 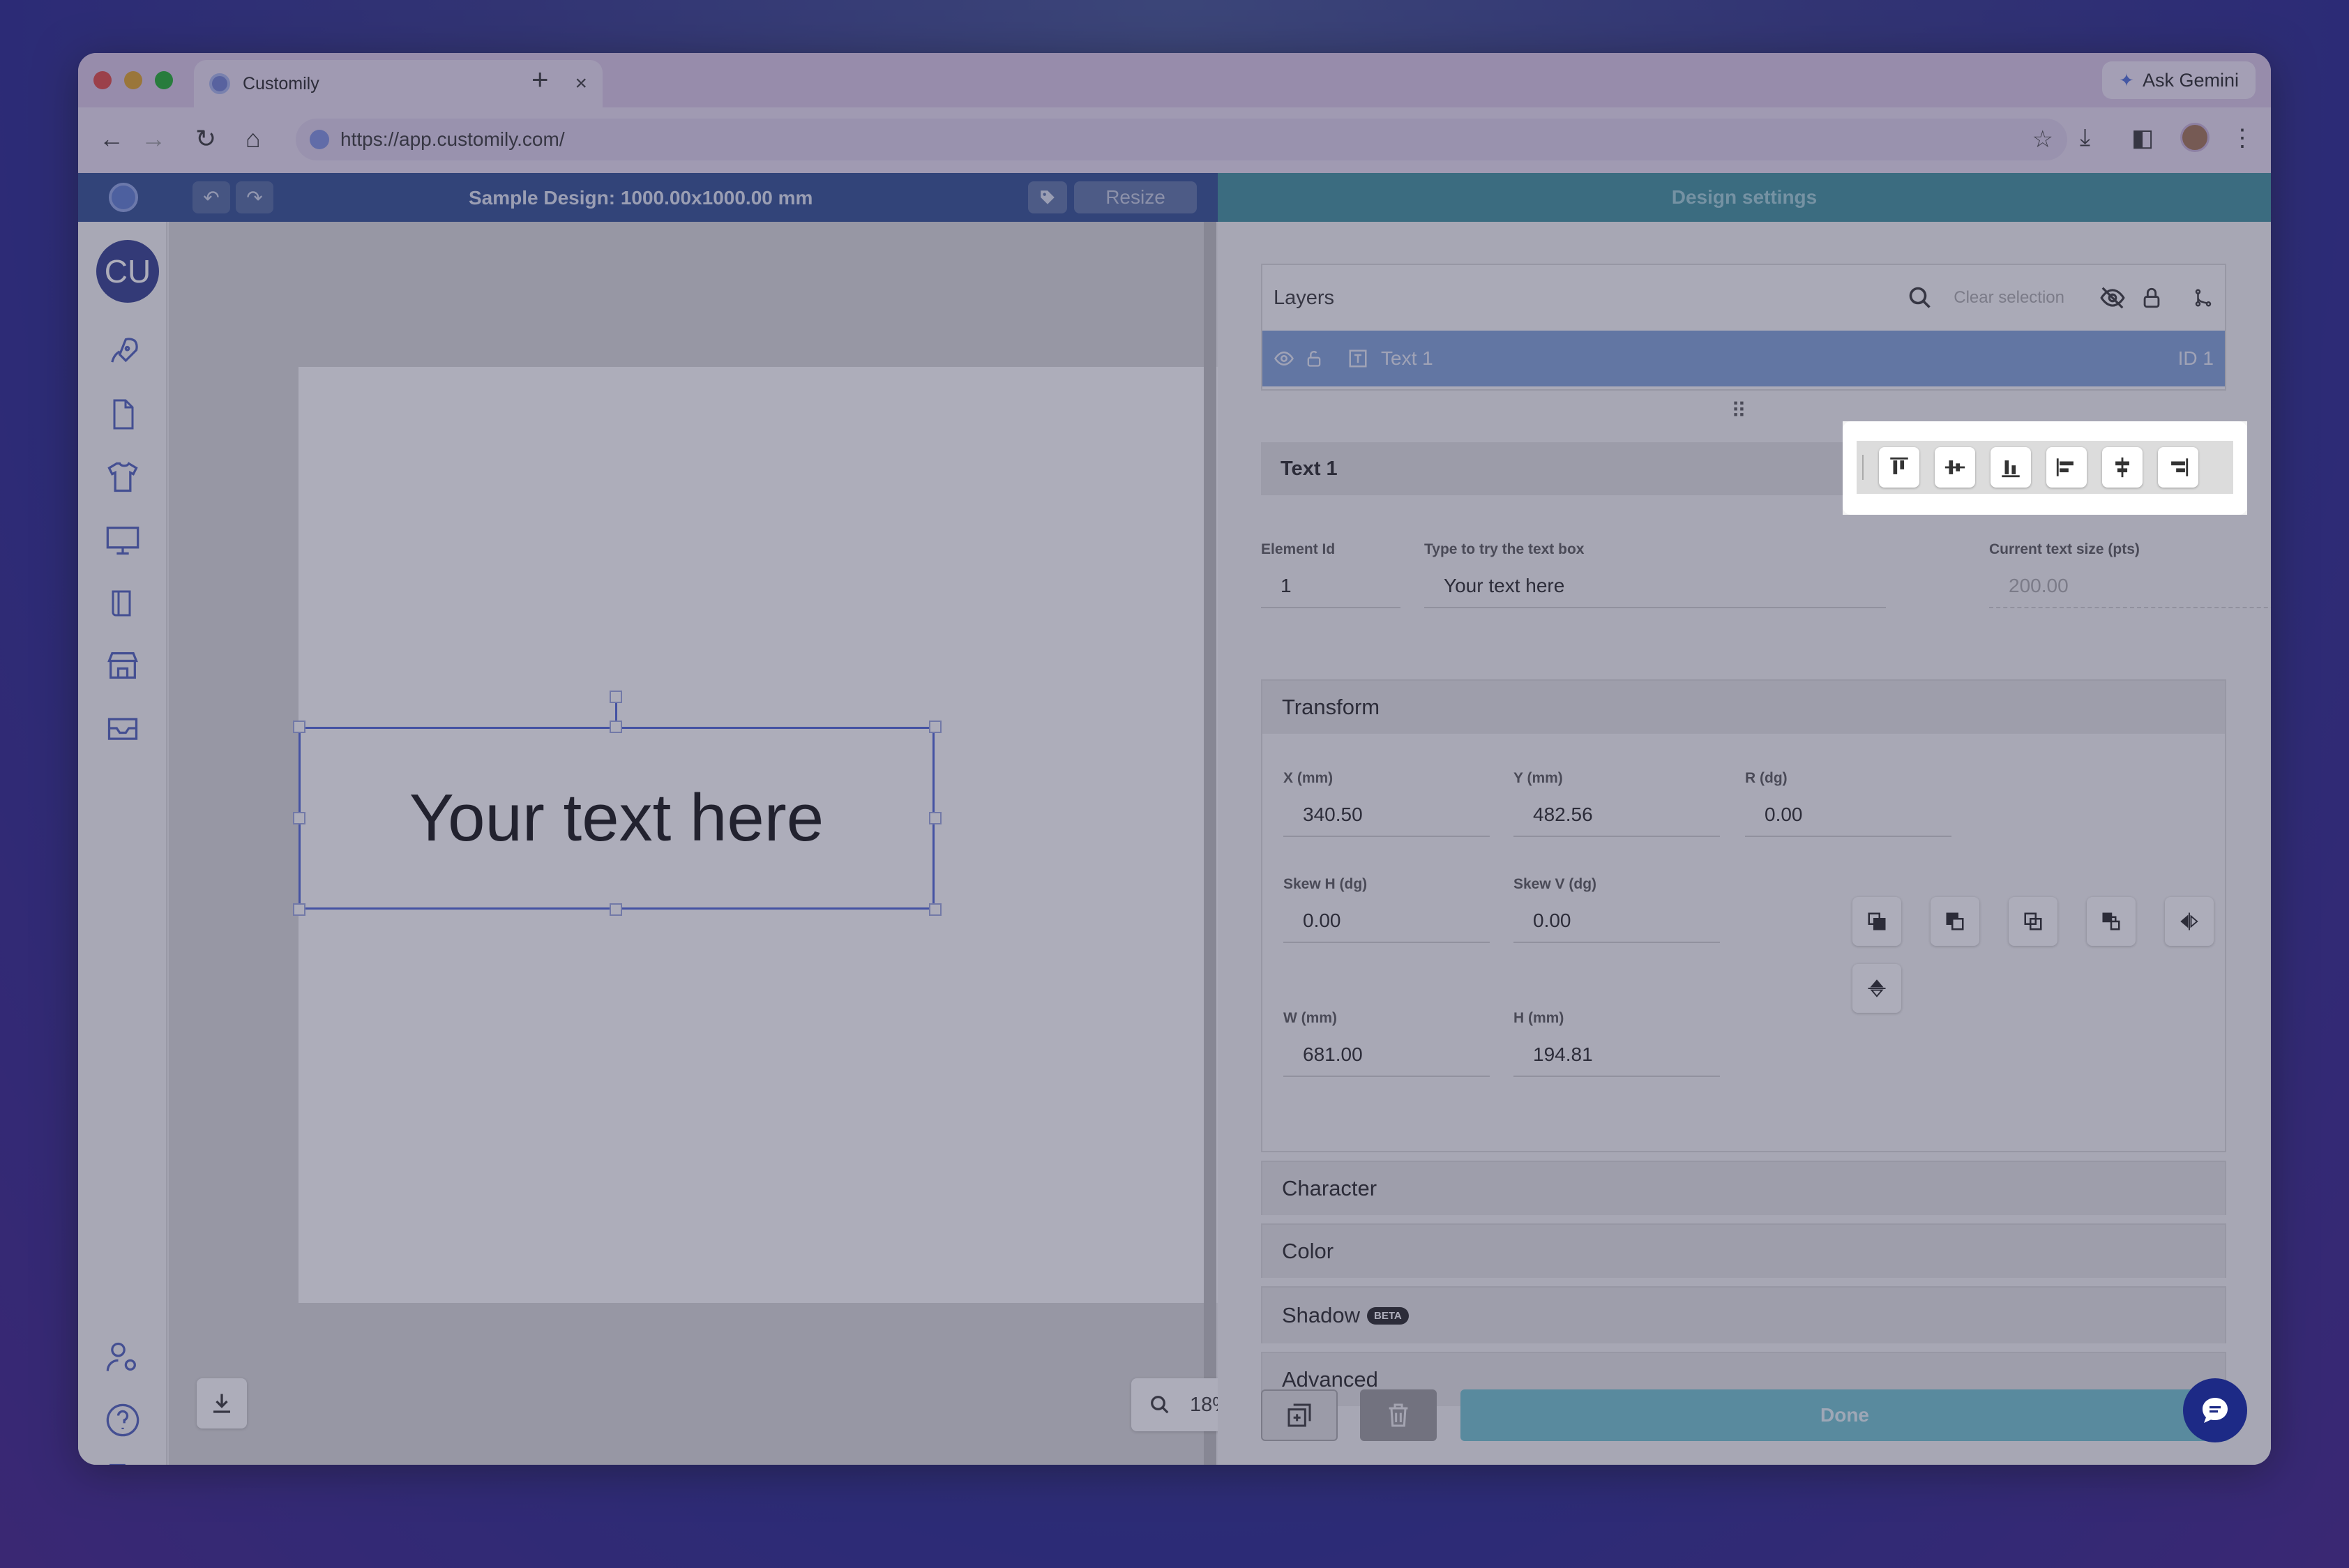 I want to click on skew-h-field: 0.00, so click(x=1386, y=926).